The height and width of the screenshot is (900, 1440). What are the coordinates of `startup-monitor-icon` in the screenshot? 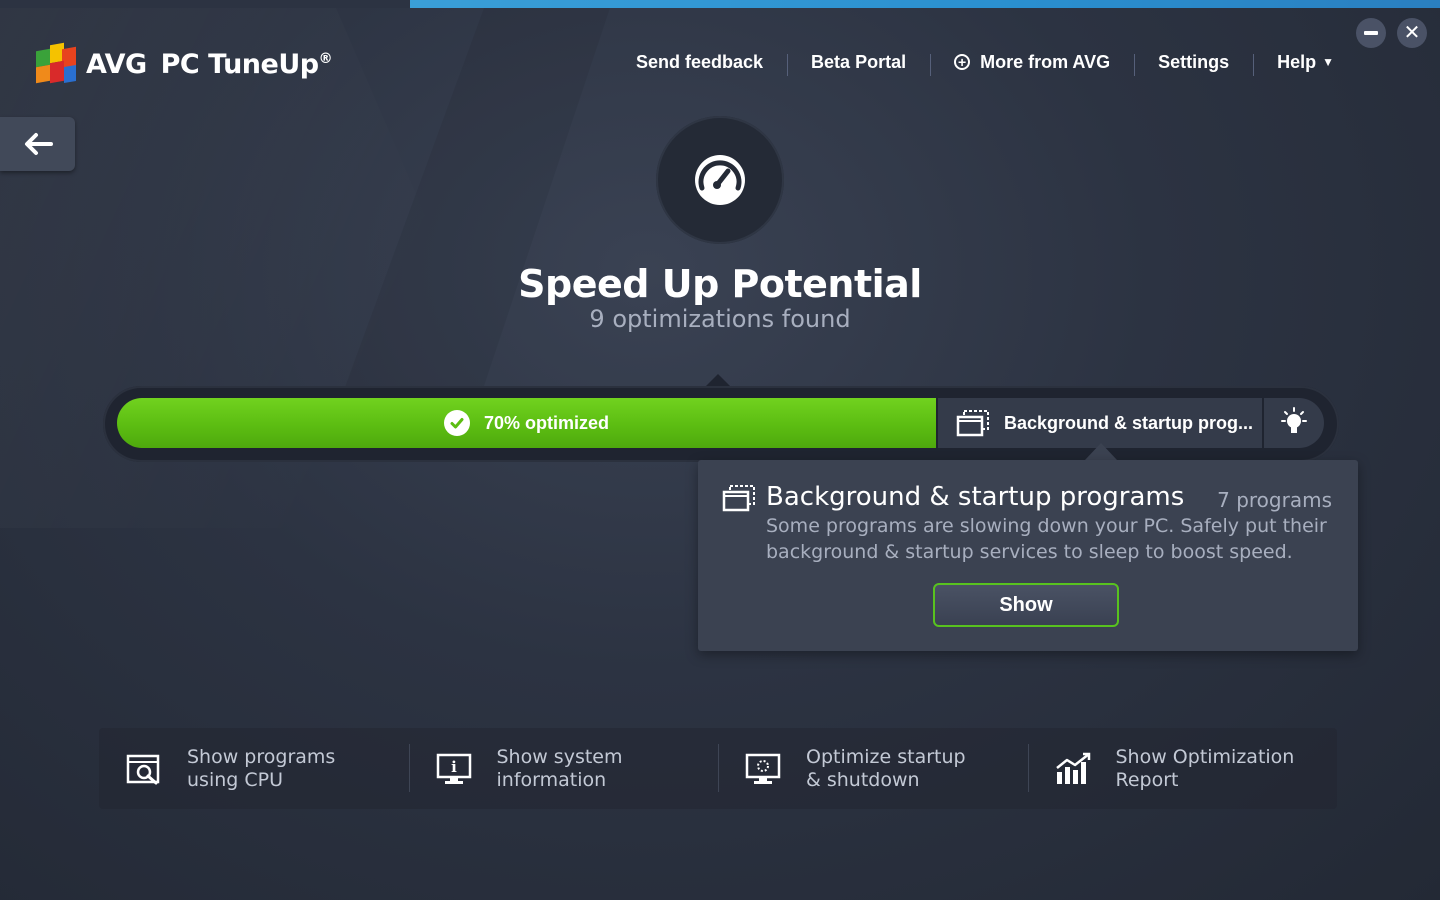 It's located at (763, 768).